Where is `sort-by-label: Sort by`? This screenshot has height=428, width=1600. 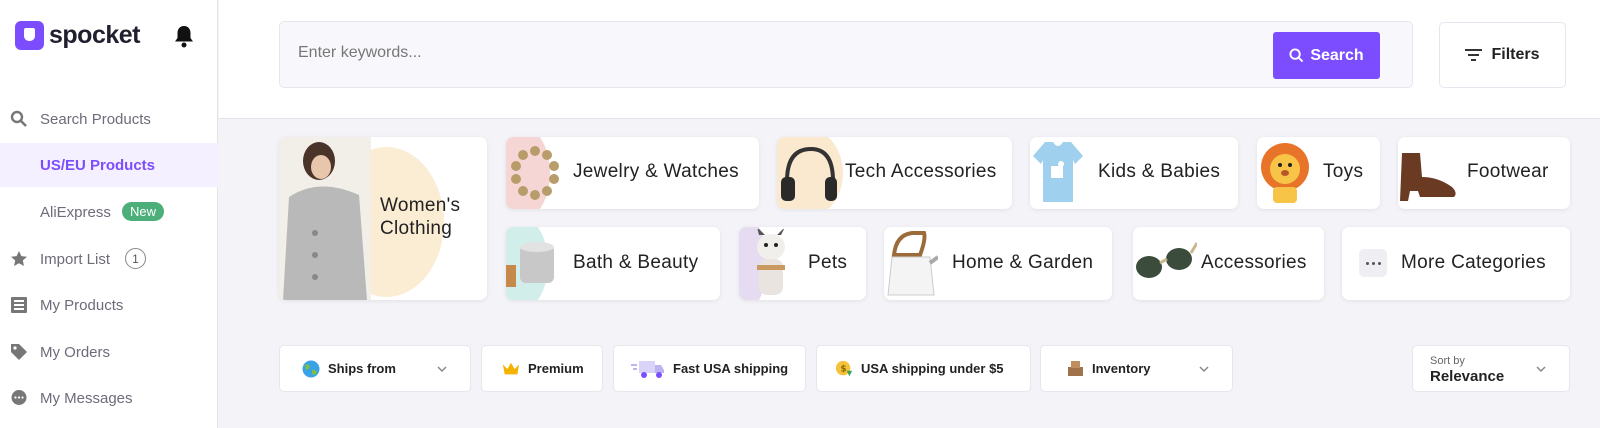 sort-by-label: Sort by is located at coordinates (1447, 361).